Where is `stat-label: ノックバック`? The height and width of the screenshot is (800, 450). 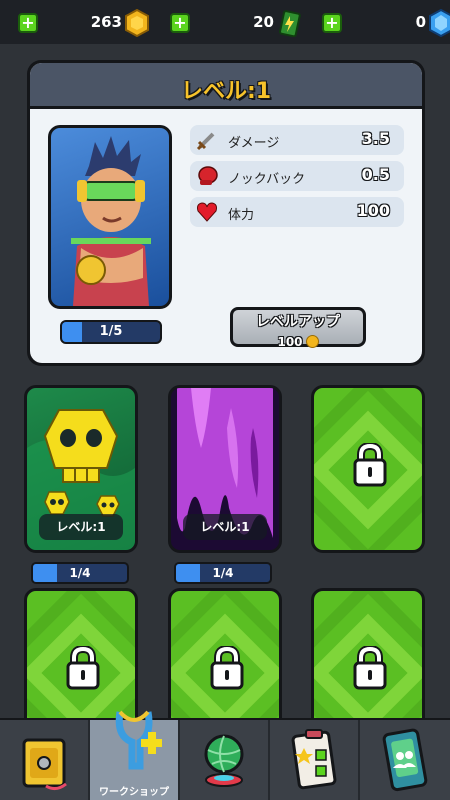
stat-label: ノックバック is located at coordinates (267, 179).